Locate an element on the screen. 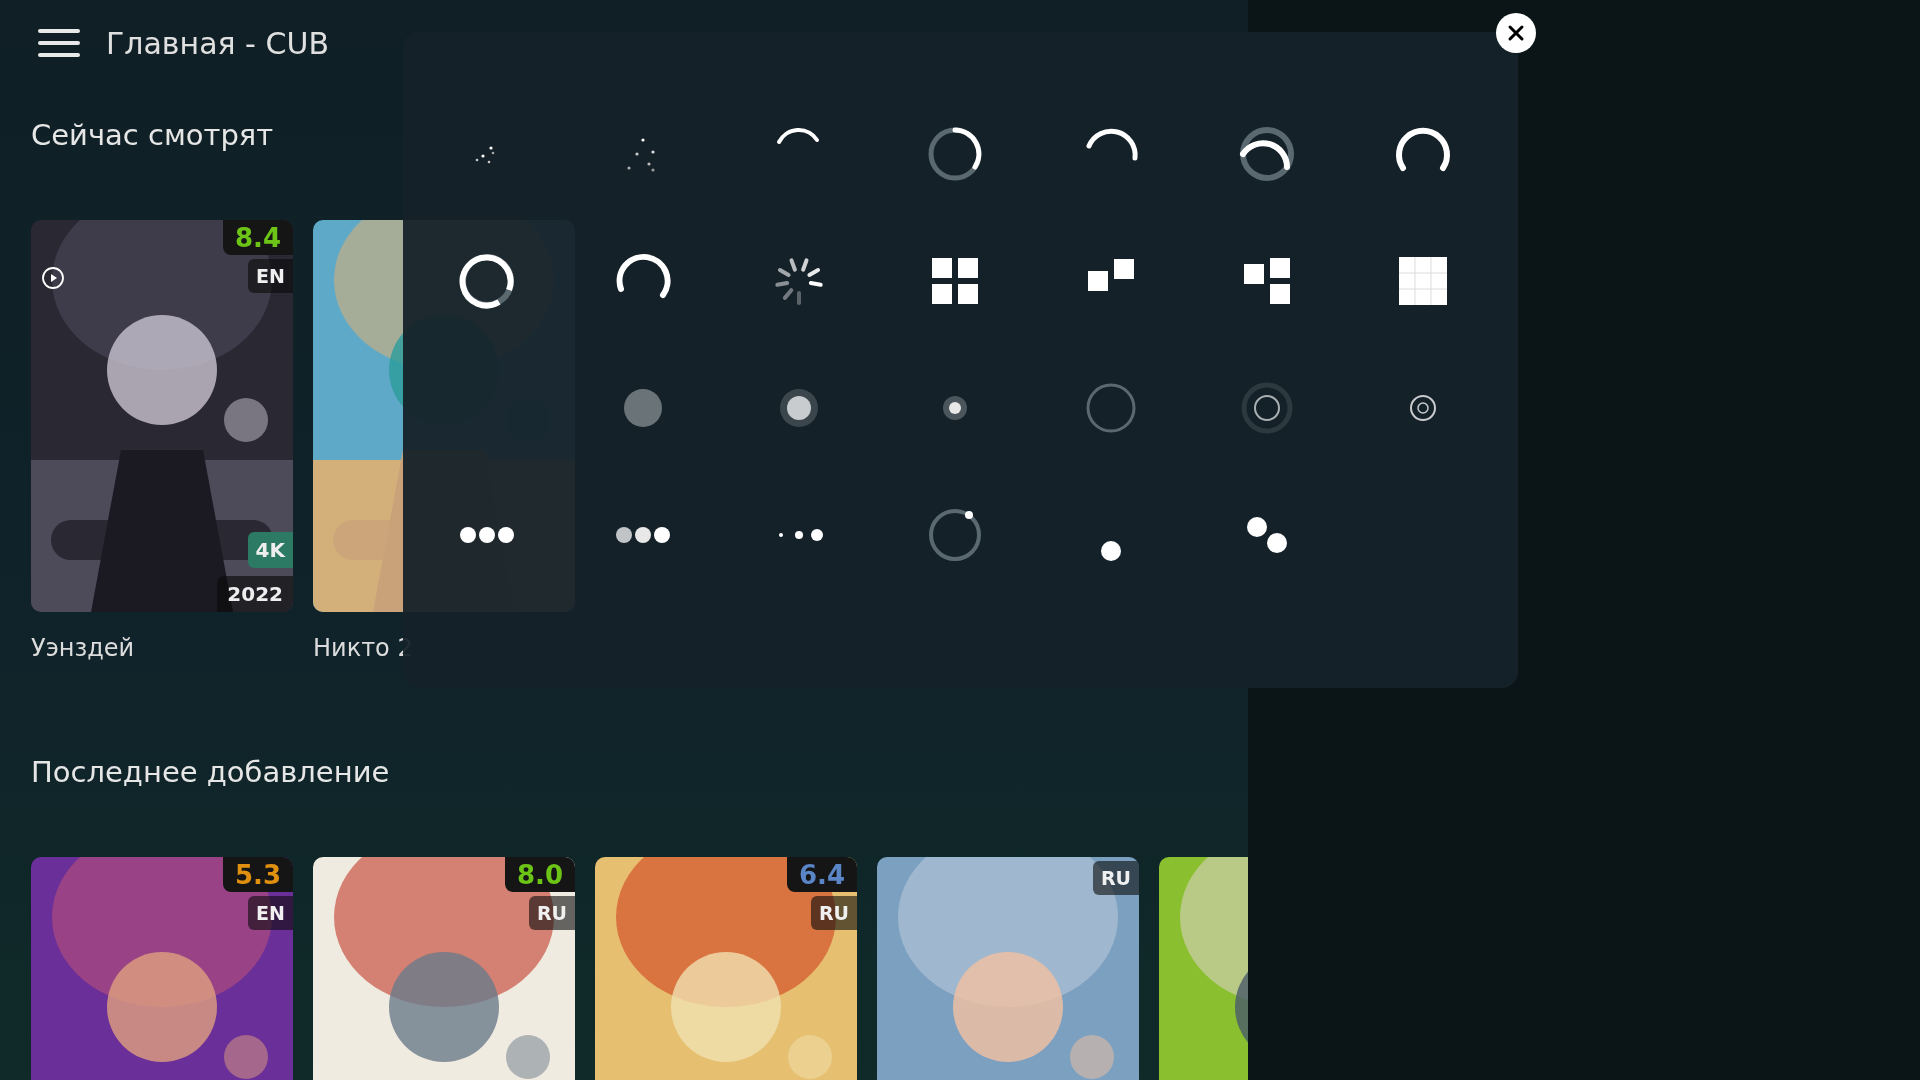 The width and height of the screenshot is (1920, 1080). page-title: Главная - CUB is located at coordinates (217, 43).